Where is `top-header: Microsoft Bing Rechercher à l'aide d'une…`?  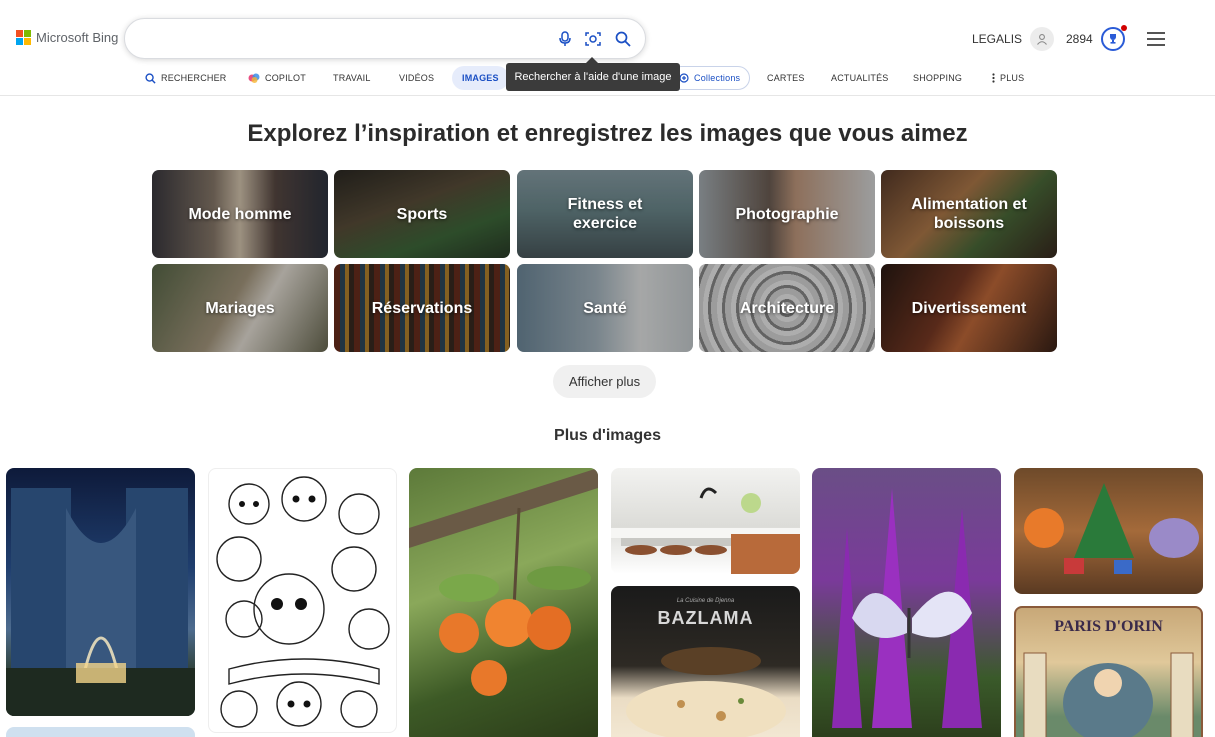
top-header: Microsoft Bing Rechercher à l'aide d'une… is located at coordinates (607, 48).